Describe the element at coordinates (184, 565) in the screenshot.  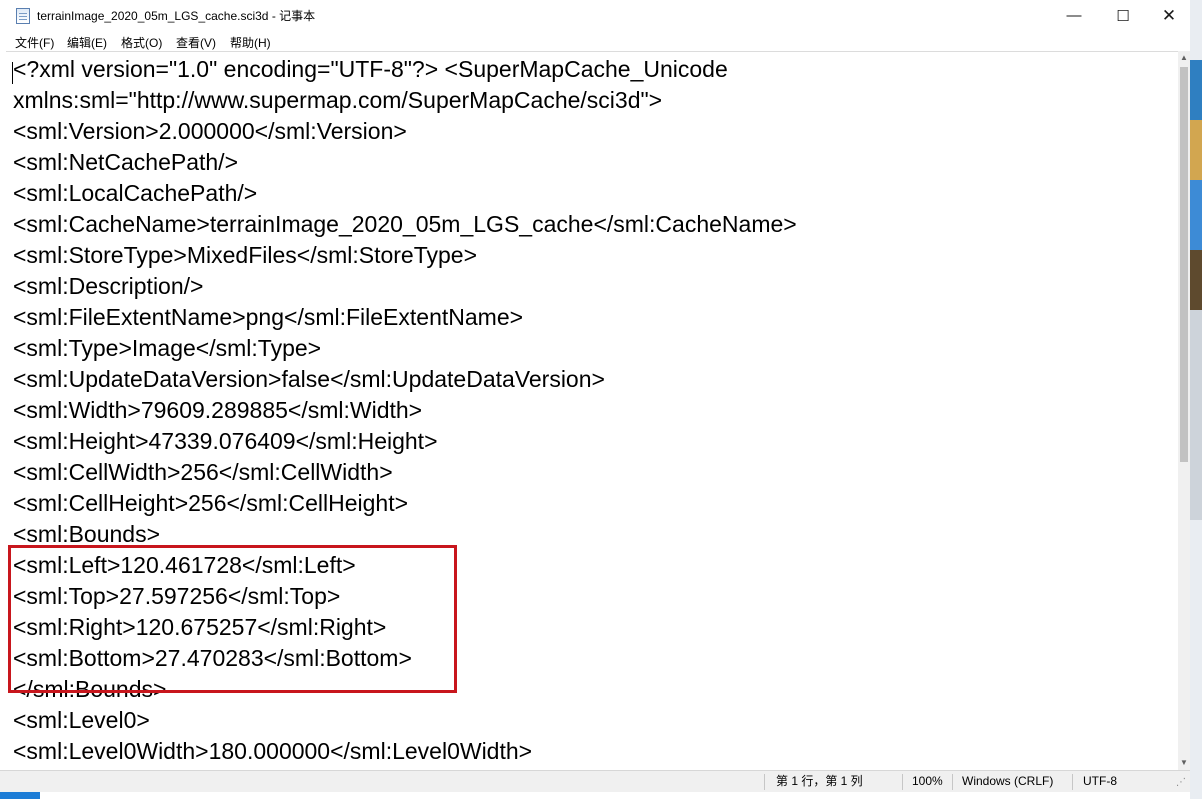
I see `editor-line: <sml:Left>120.461728</sml:Left>` at that location.